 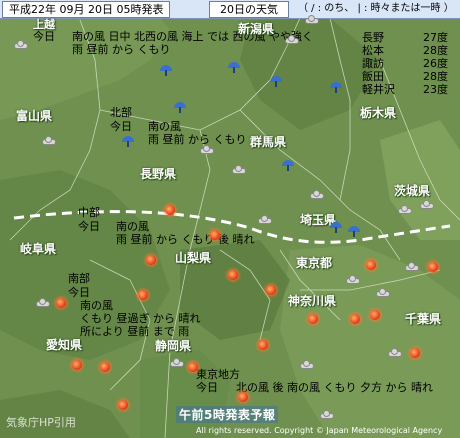 I want to click on forecast-joetsu-text: 南の風 日中 北西の風 海上 では 西の風 やや強く 雨 昼前 から くもり, so click(x=192, y=43).